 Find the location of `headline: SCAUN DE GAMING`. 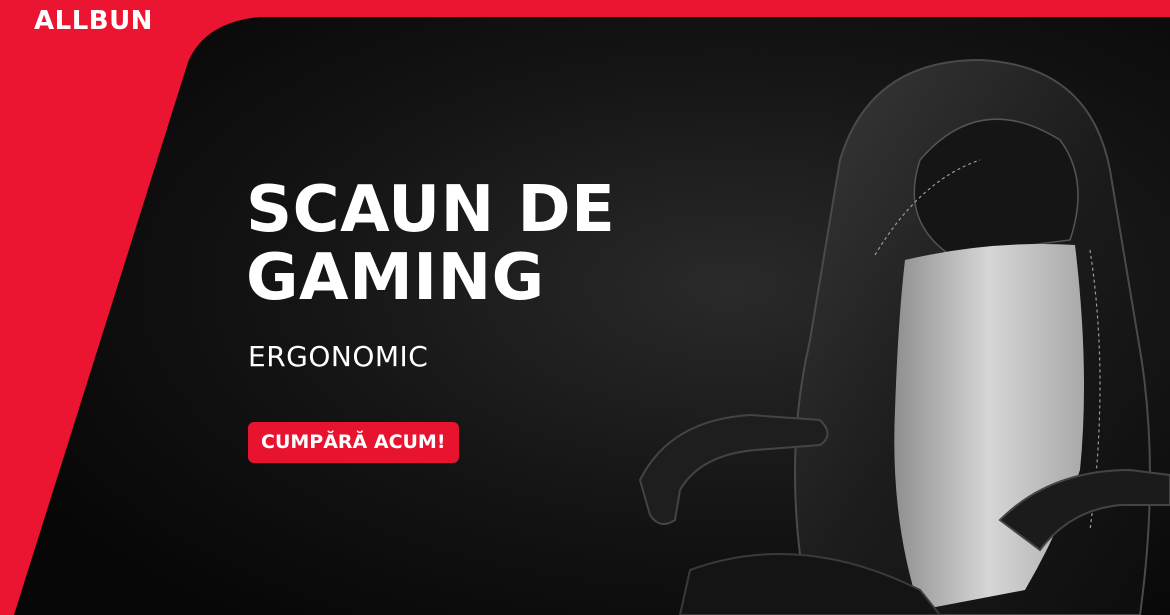

headline: SCAUN DE GAMING is located at coordinates (430, 244).